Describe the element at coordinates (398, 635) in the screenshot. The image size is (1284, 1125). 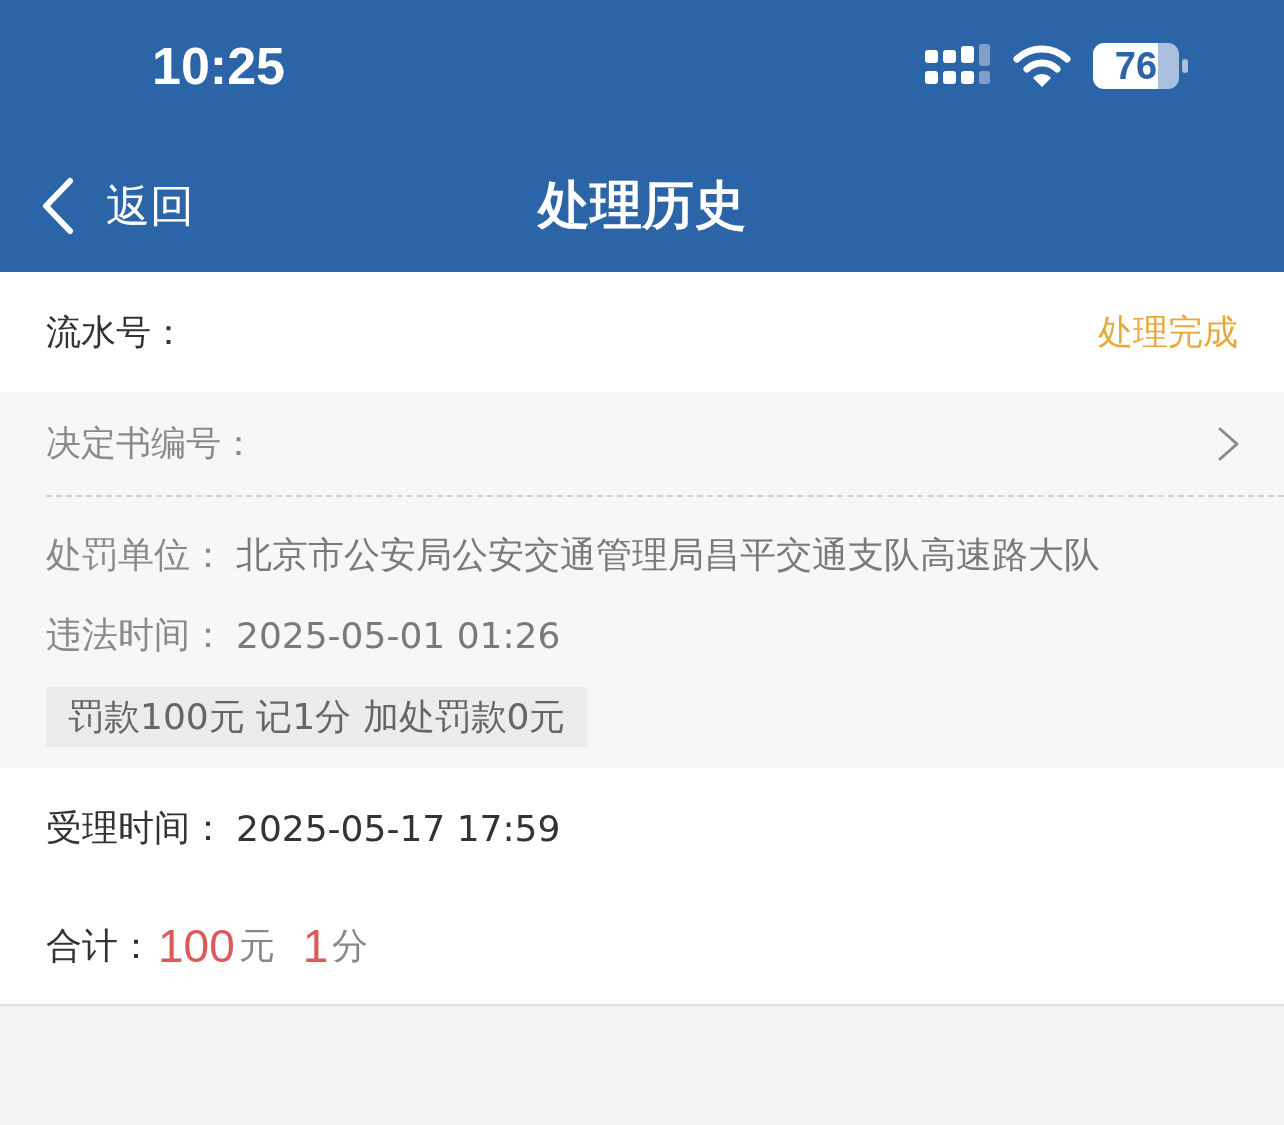
I see `detail-value: 2025-05-01 01:26` at that location.